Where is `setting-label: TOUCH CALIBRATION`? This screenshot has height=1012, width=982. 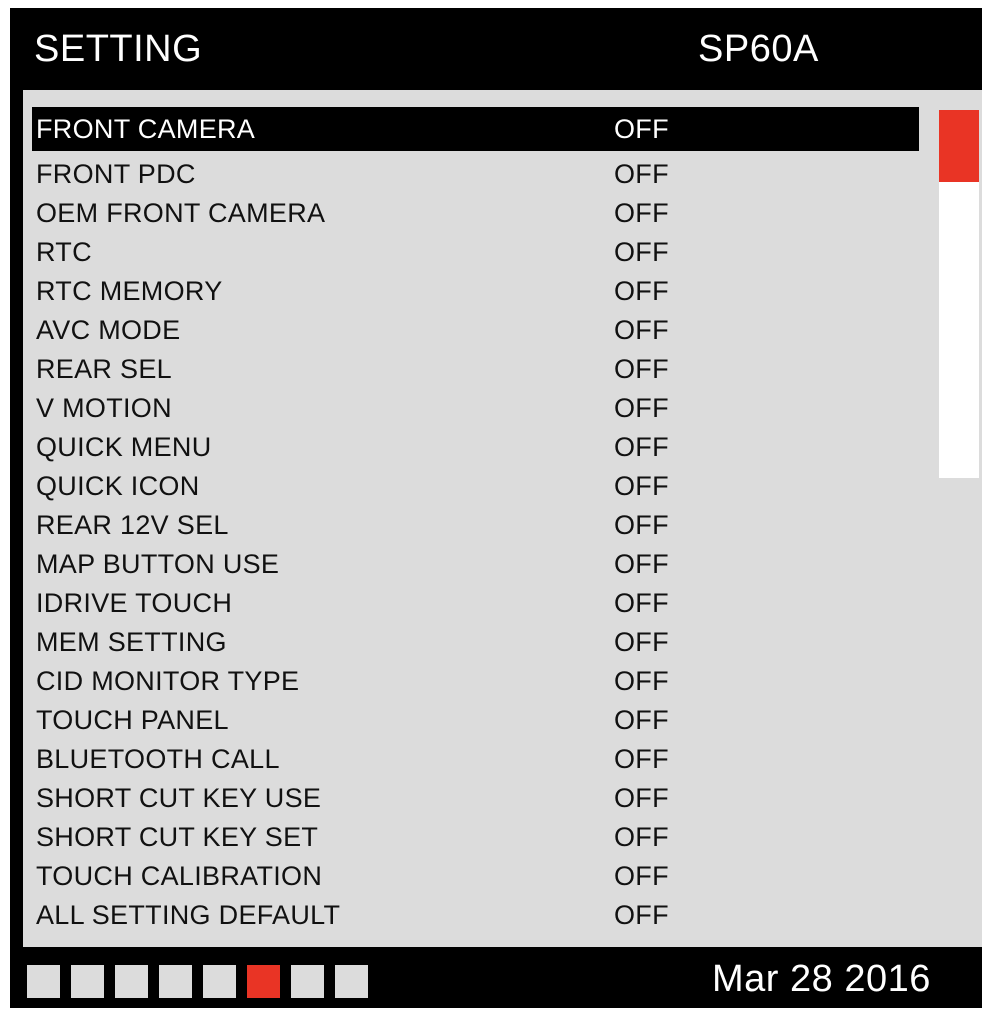
setting-label: TOUCH CALIBRATION is located at coordinates (179, 875).